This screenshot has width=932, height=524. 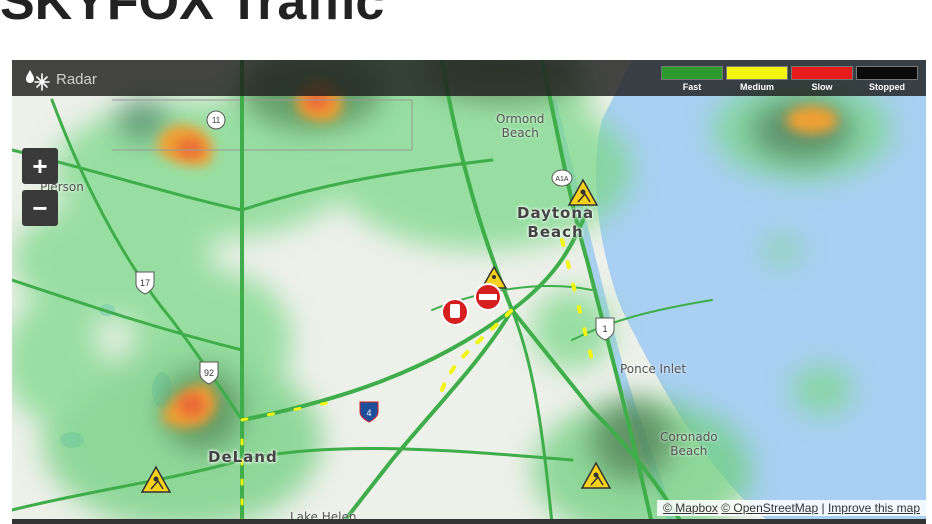 I want to click on radar-toggle: Radar, so click(x=60, y=79).